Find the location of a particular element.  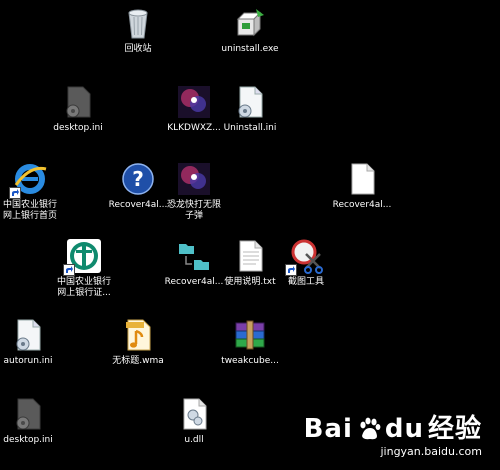

baidu-jingyan-watermark: Bai du 经验 jingyan.baidu.com is located at coordinates (393, 436).